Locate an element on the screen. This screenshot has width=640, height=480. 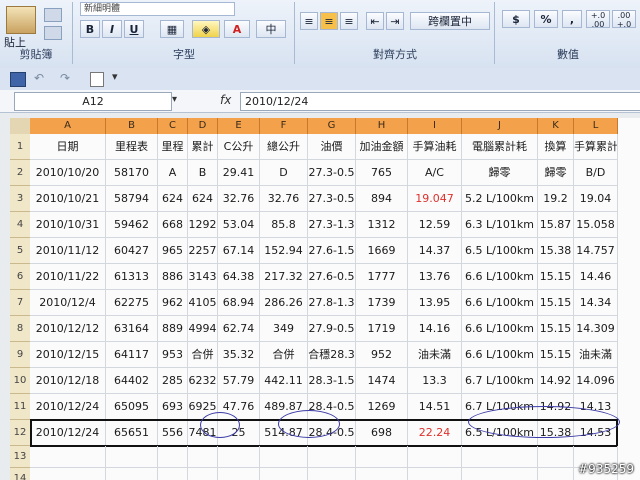
align-center-icon: ≡ is located at coordinates (329, 21).